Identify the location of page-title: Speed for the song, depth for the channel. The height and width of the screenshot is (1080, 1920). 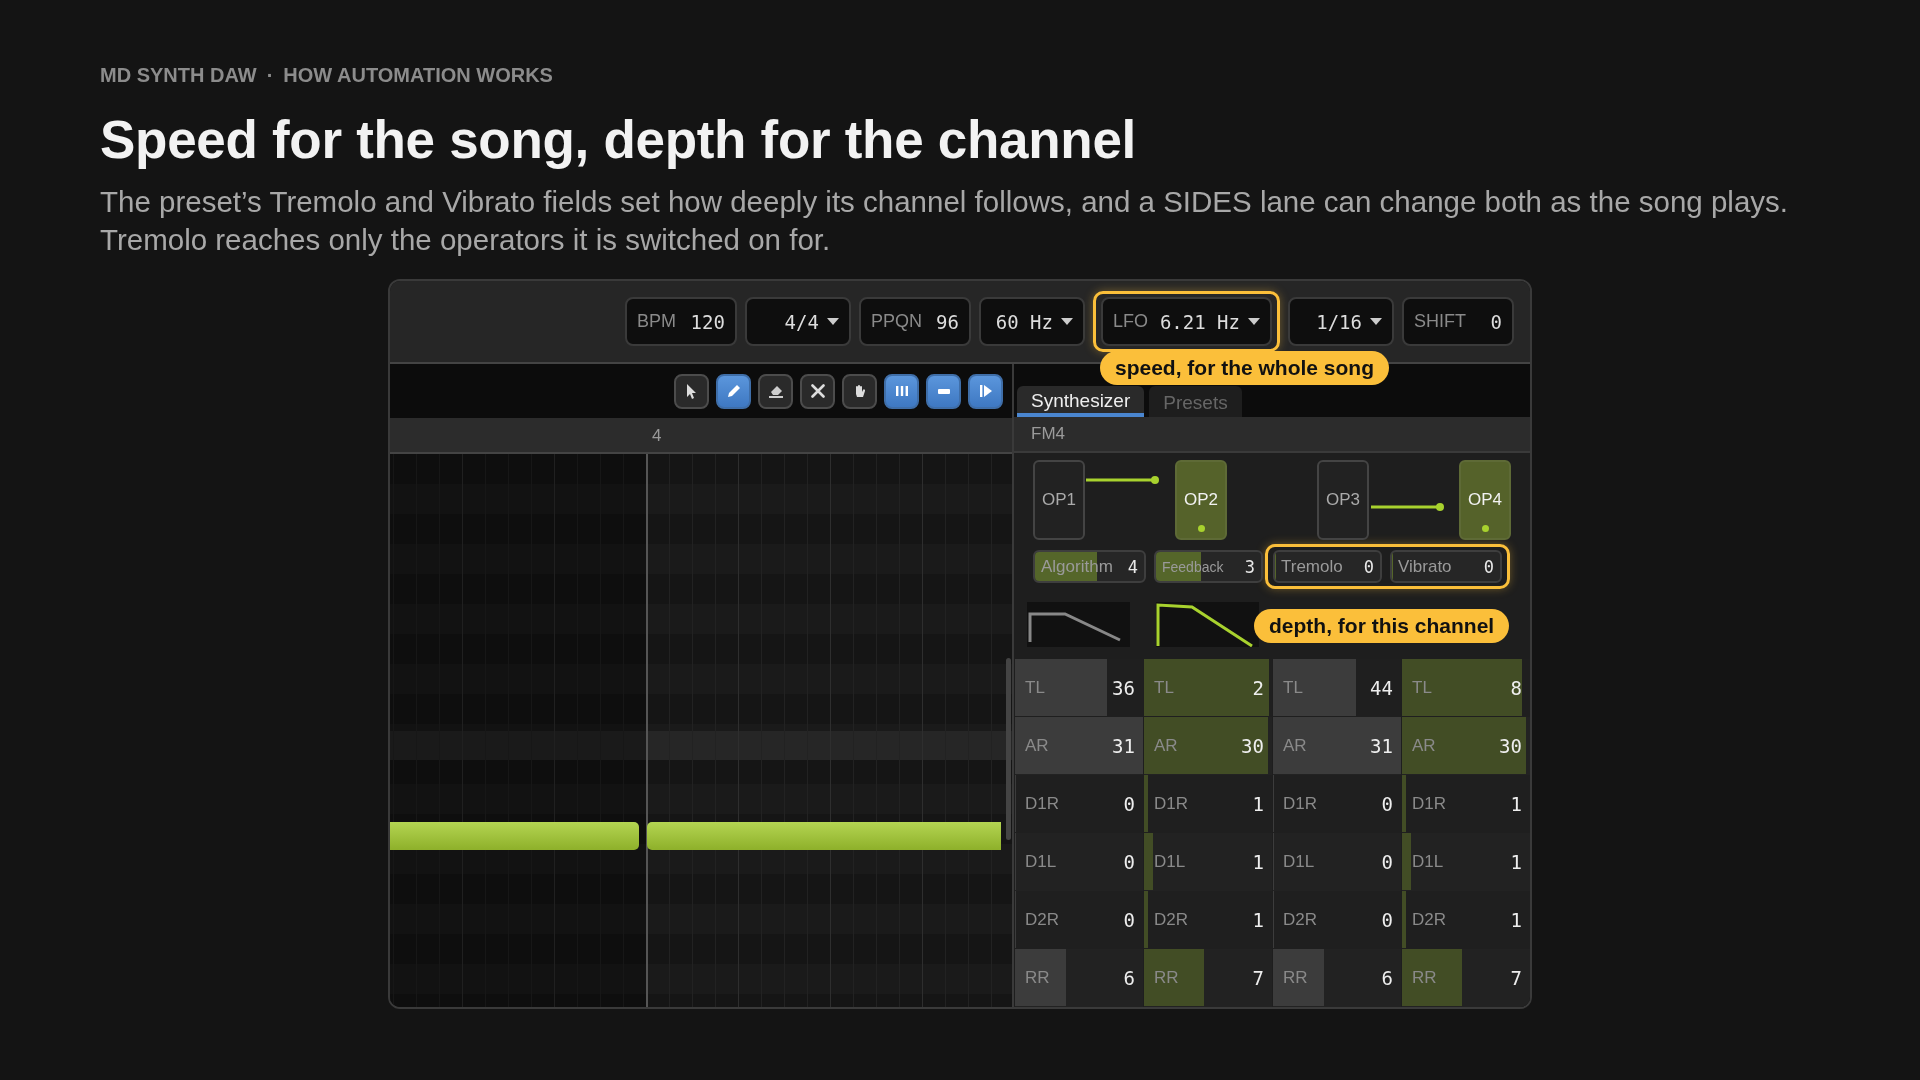
(618, 140).